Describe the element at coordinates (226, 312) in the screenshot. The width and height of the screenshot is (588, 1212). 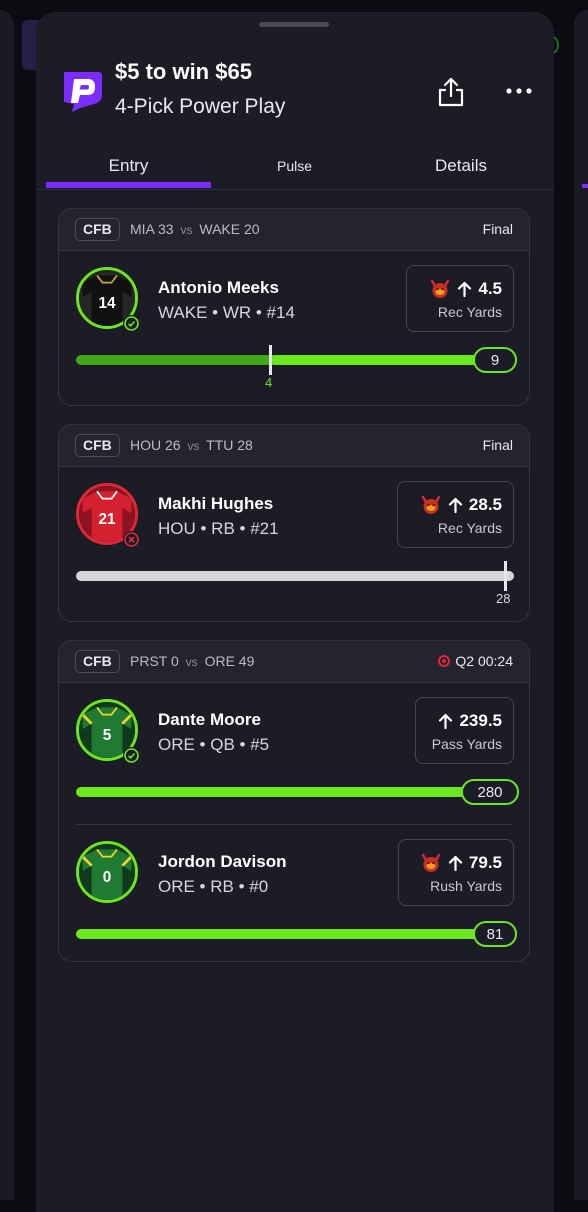
I see `player-info: WAKE • WR • #14` at that location.